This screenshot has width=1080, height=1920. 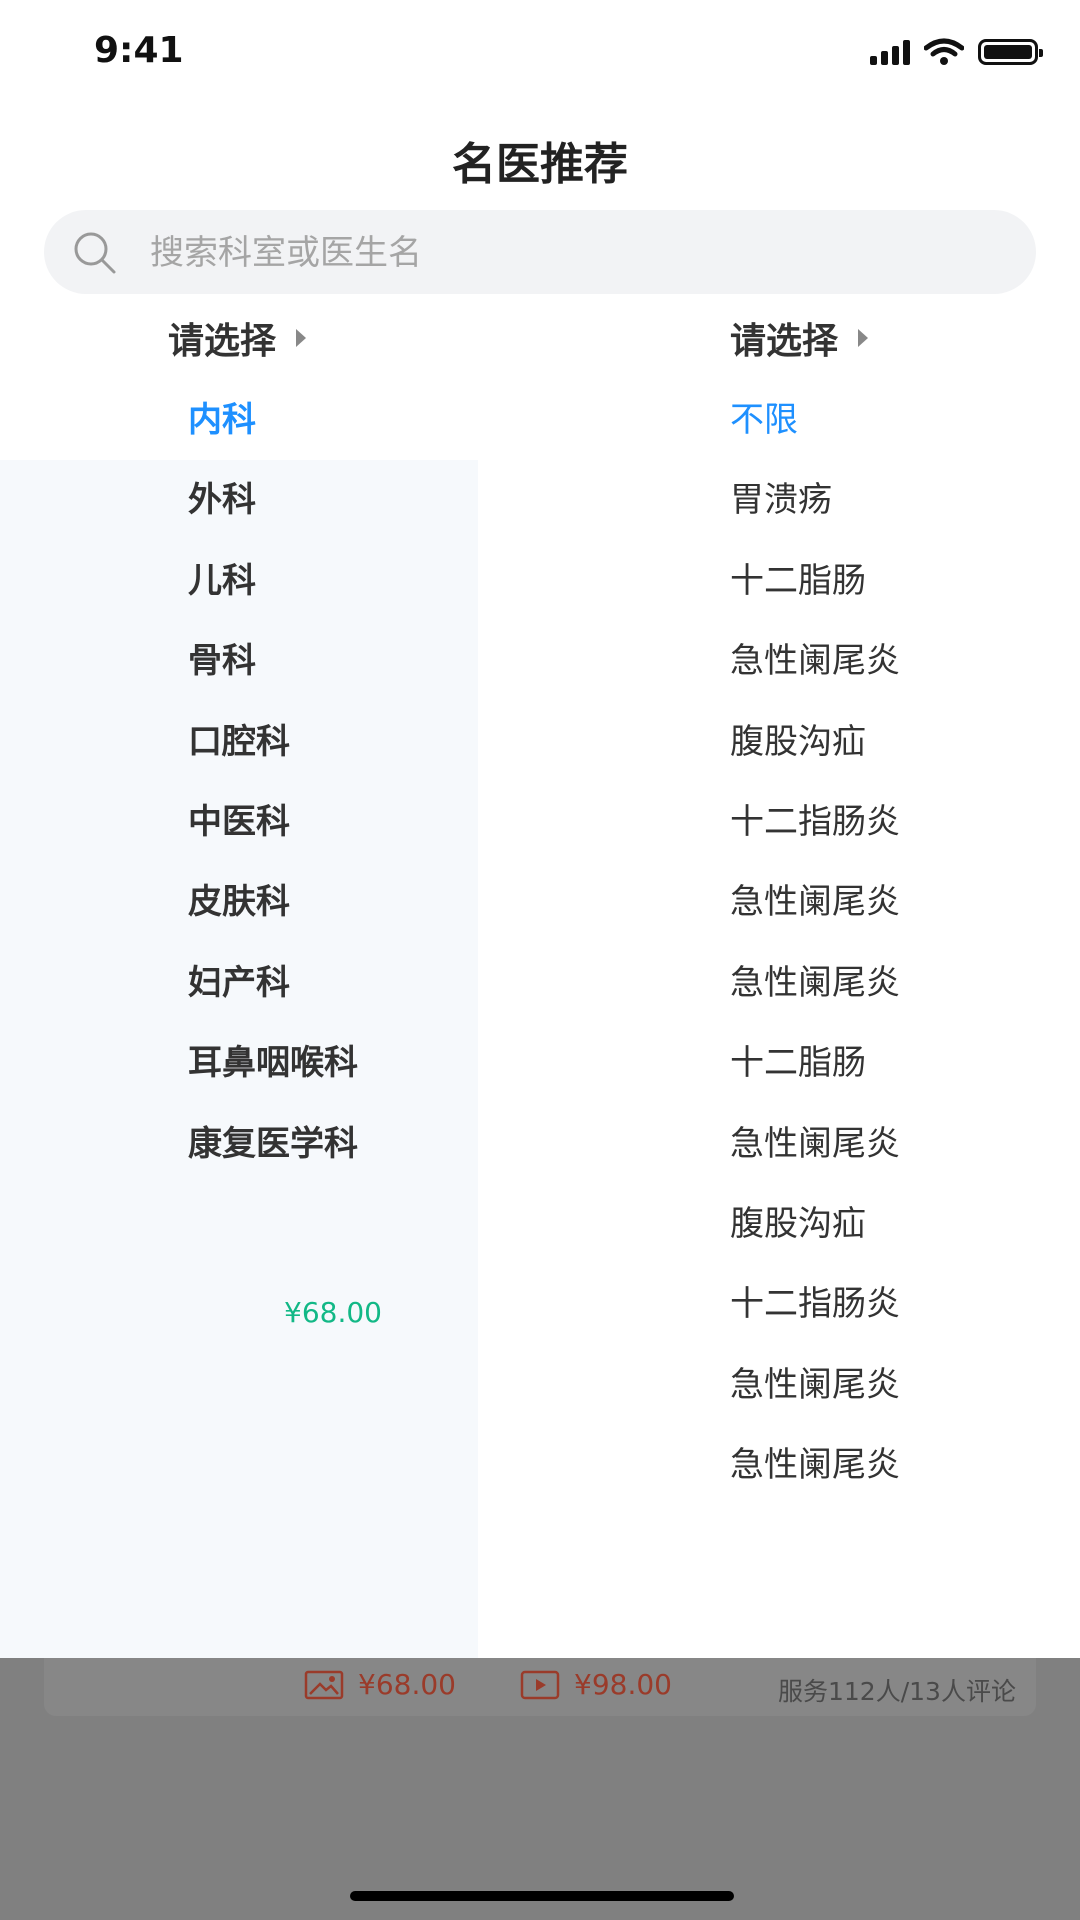 What do you see at coordinates (407, 1684) in the screenshot?
I see `image-price-text: ¥68.00` at bounding box center [407, 1684].